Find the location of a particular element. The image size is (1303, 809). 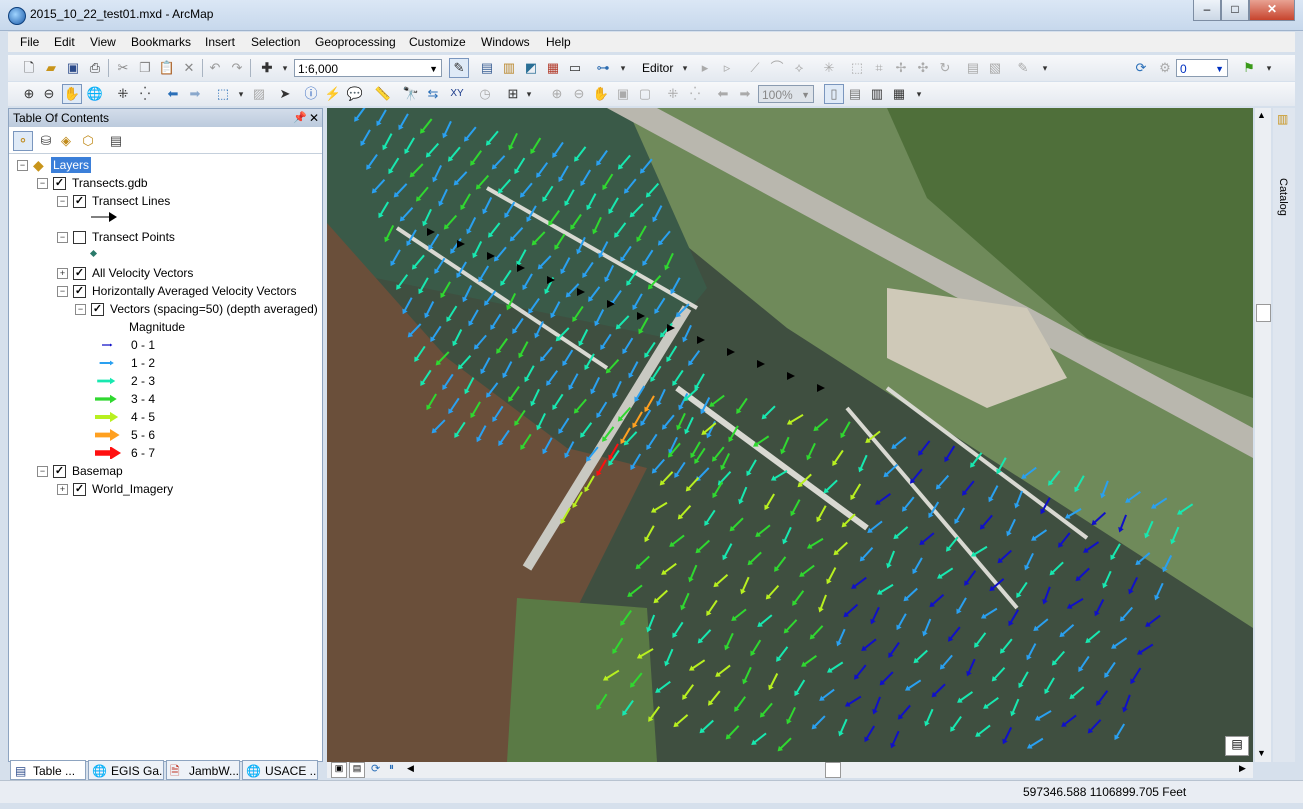

scroll-down-icon: ▼ is located at coordinates (1261, 753).